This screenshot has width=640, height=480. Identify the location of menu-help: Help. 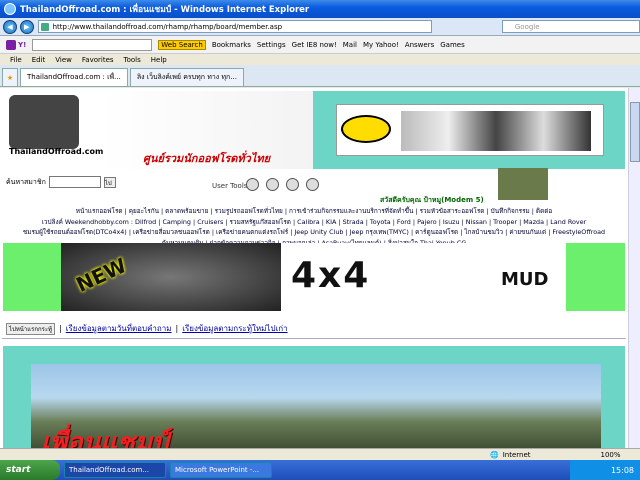
(159, 60).